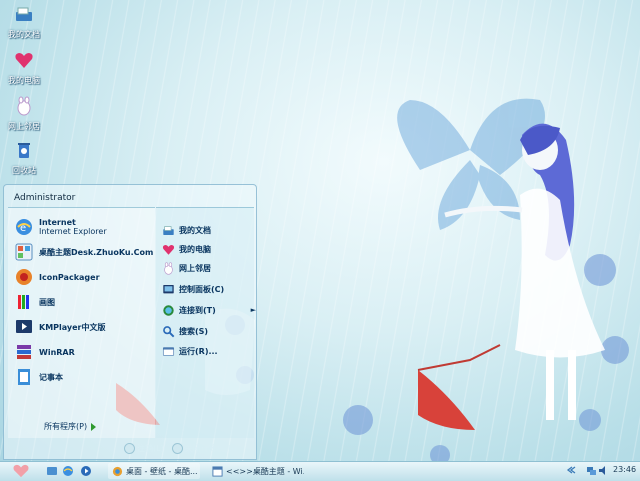  What do you see at coordinates (24, 277) in the screenshot?
I see `iconpackager-icon` at bounding box center [24, 277].